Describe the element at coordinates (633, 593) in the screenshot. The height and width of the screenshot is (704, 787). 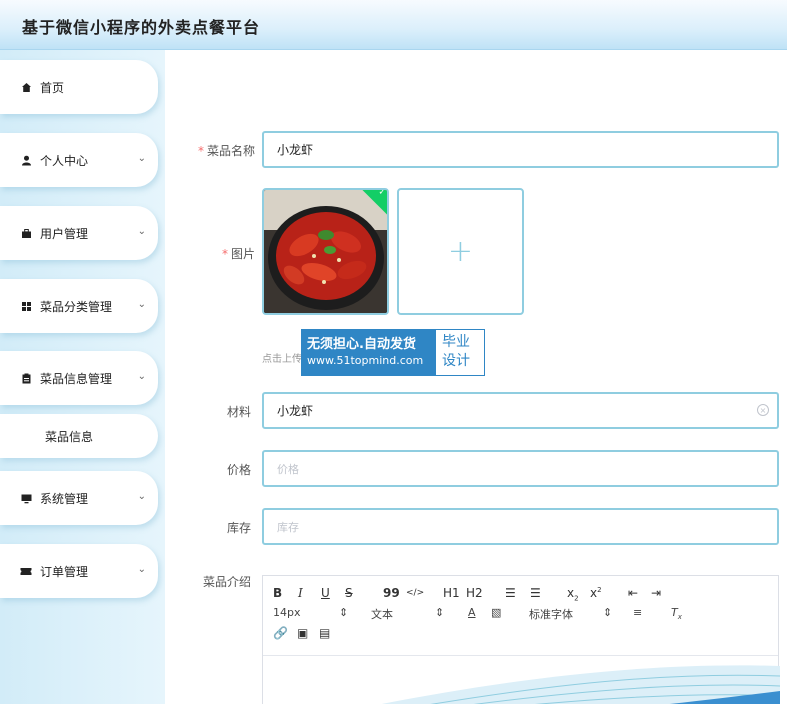
I see `outdent-icon: ⇤` at that location.